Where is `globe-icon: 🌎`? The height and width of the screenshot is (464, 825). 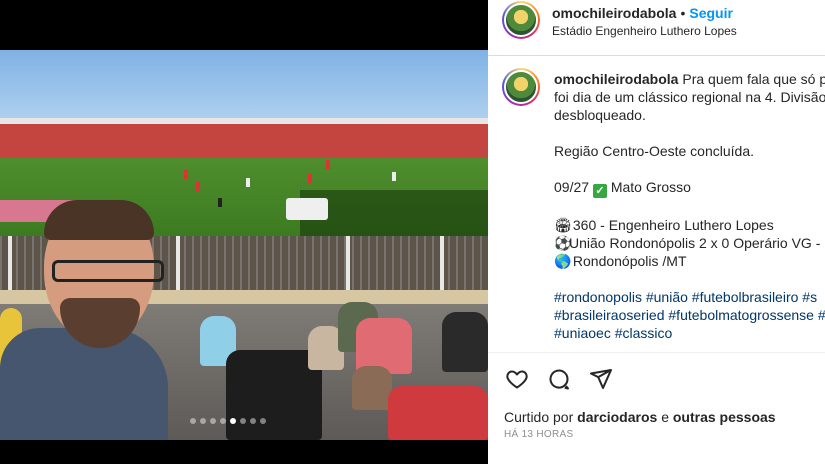
globe-icon: 🌎 is located at coordinates (563, 261).